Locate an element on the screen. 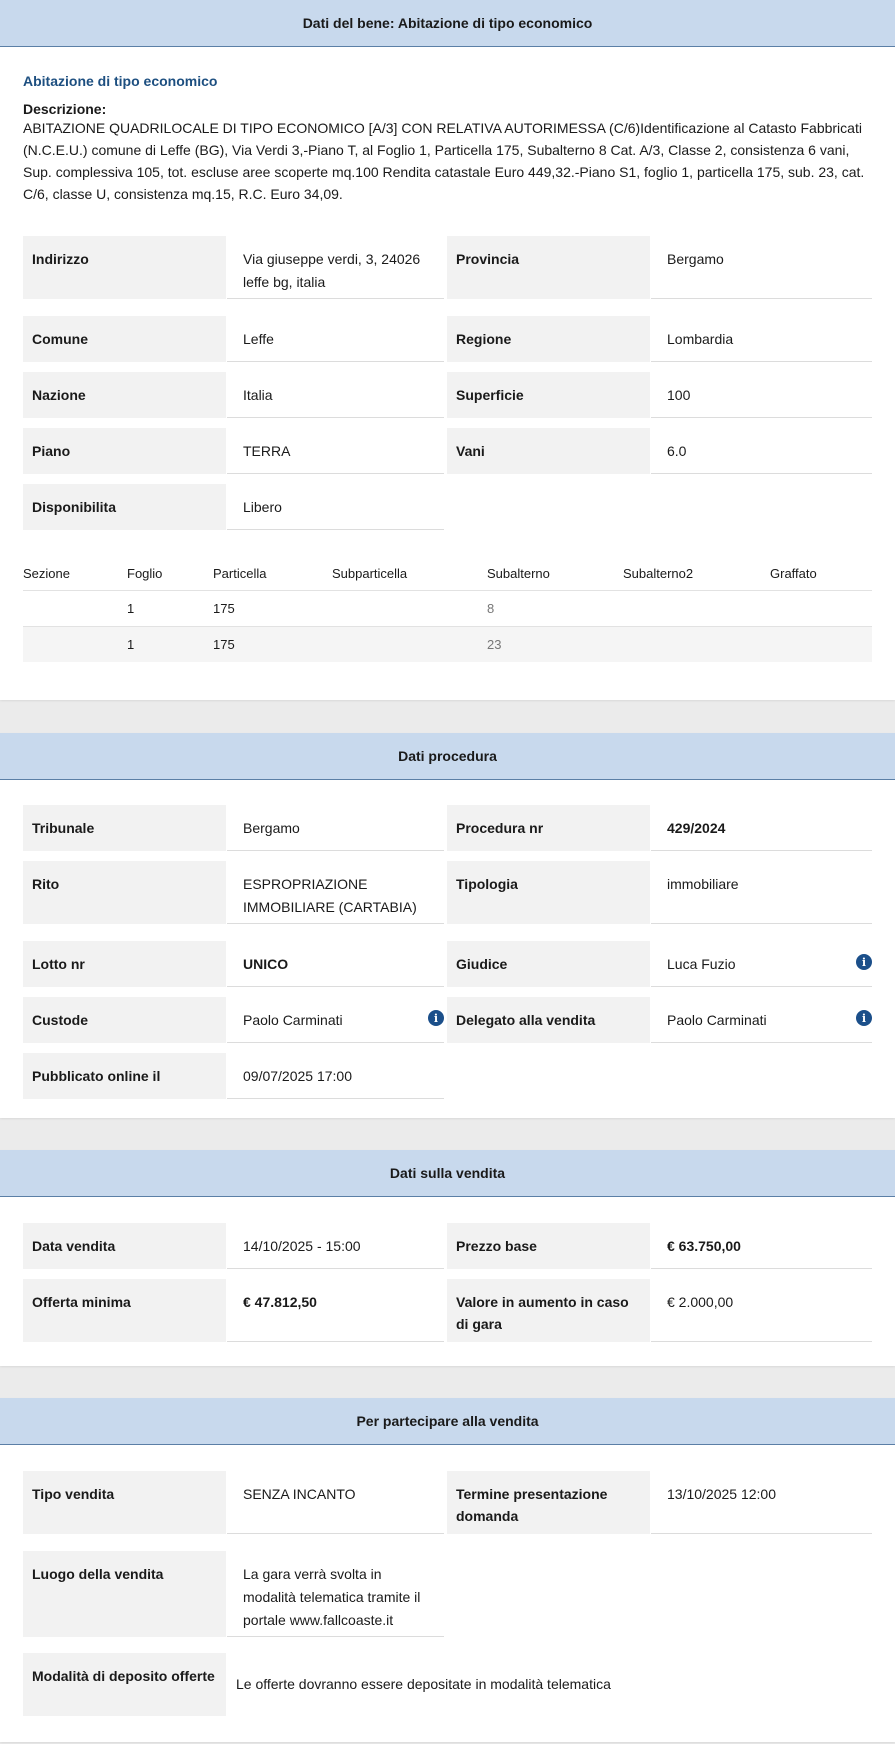  value-superficie: 100 is located at coordinates (761, 395).